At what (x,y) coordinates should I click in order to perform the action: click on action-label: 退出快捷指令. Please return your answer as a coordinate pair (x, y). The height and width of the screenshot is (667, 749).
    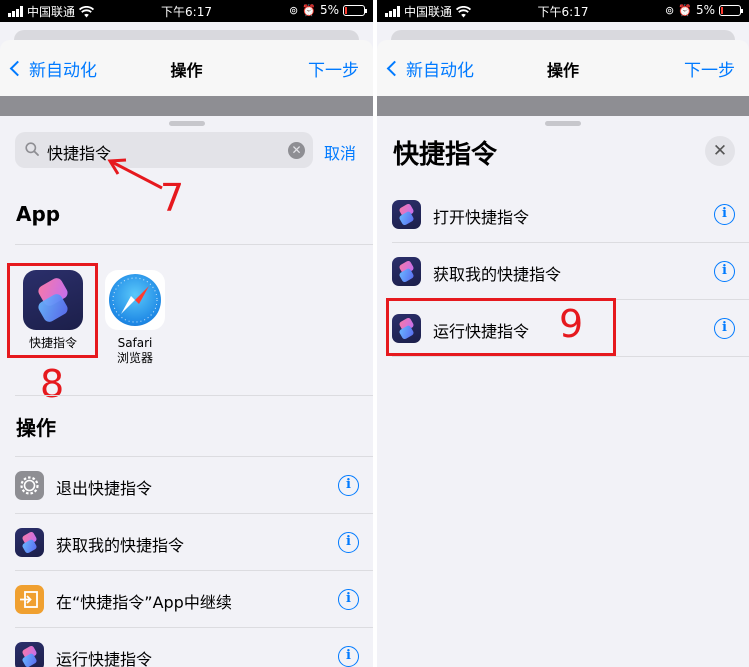
    Looking at the image, I should click on (104, 488).